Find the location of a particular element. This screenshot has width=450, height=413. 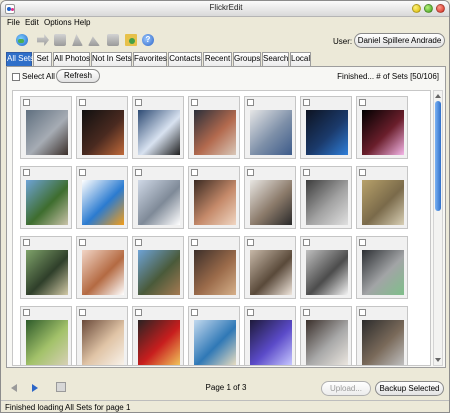

tab-groups: Groups is located at coordinates (247, 59).